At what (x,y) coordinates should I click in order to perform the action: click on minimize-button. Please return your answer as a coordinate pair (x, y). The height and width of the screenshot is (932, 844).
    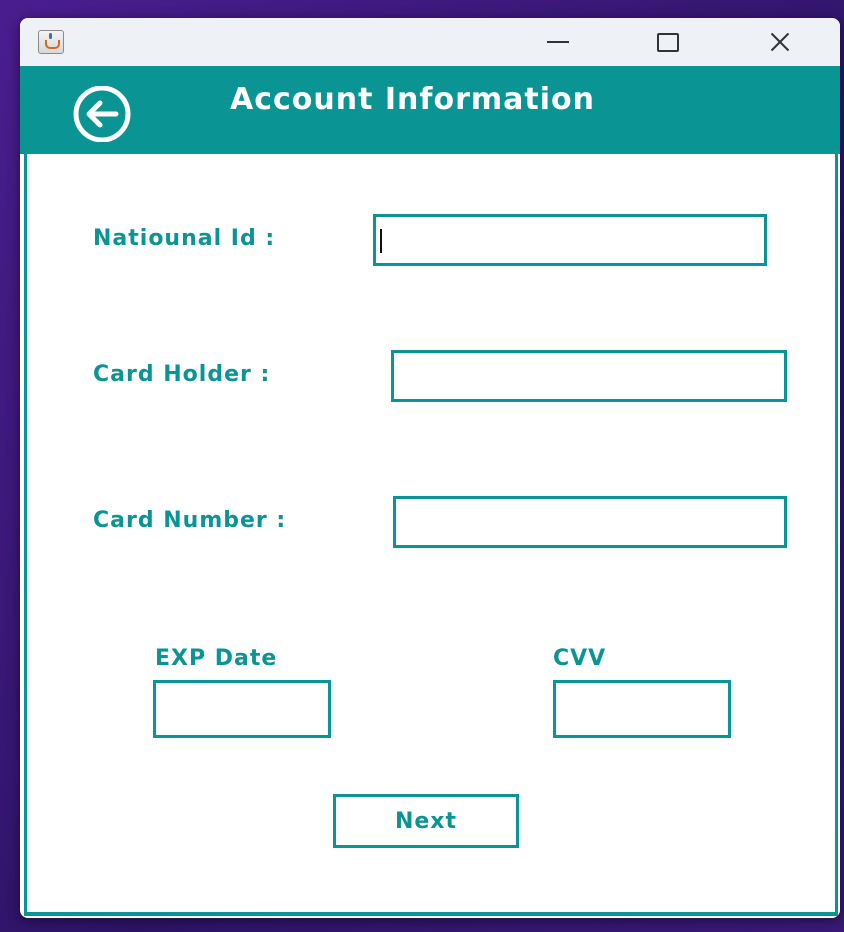
    Looking at the image, I should click on (558, 42).